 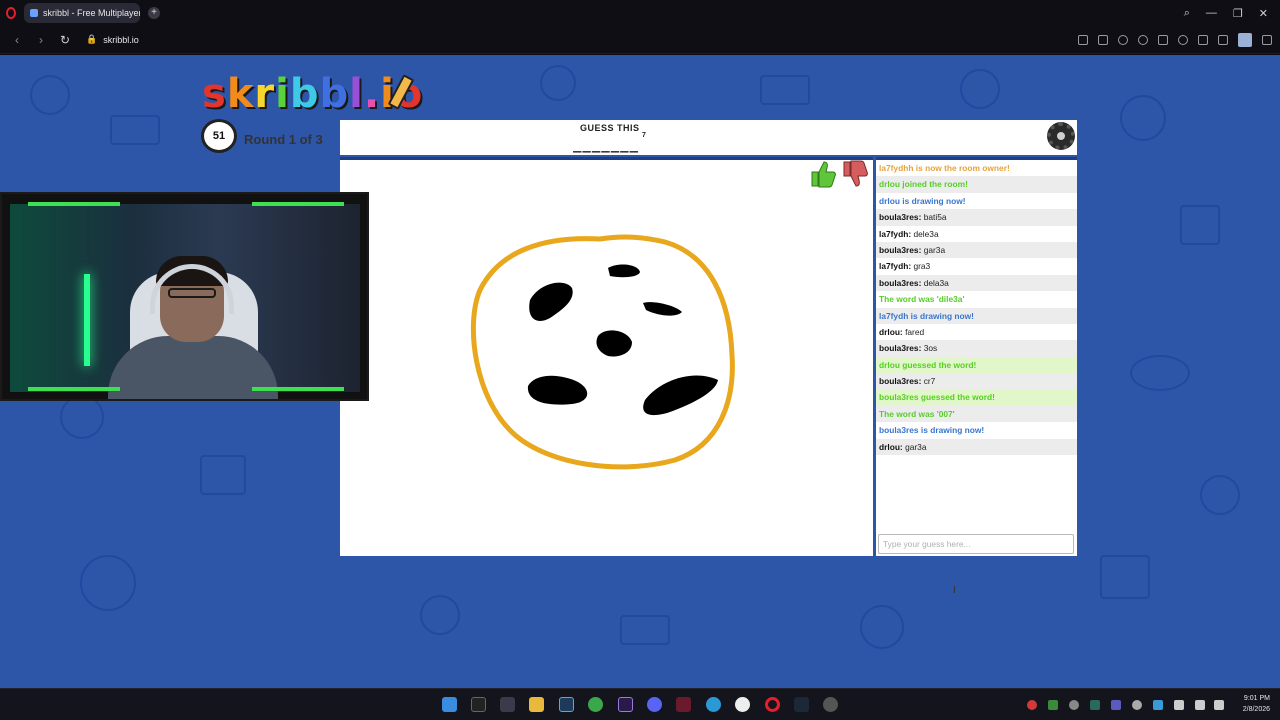 I want to click on chat-message: drlou guessed the word!, so click(x=976, y=365).